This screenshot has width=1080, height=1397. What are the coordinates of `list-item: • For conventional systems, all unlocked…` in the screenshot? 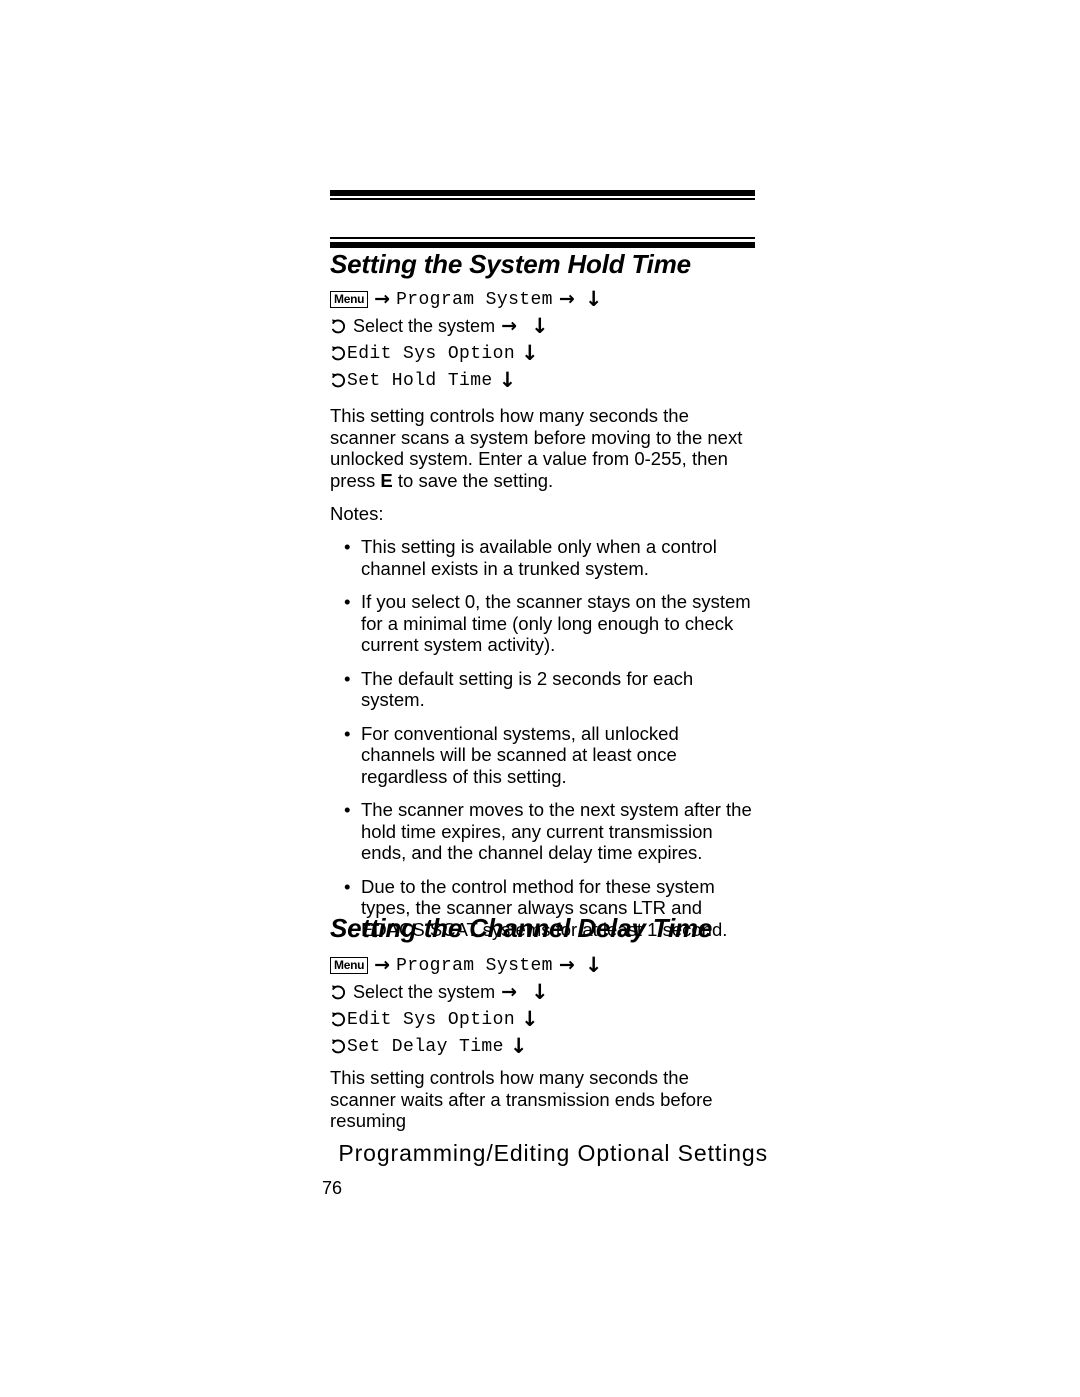 It's located at (542, 755).